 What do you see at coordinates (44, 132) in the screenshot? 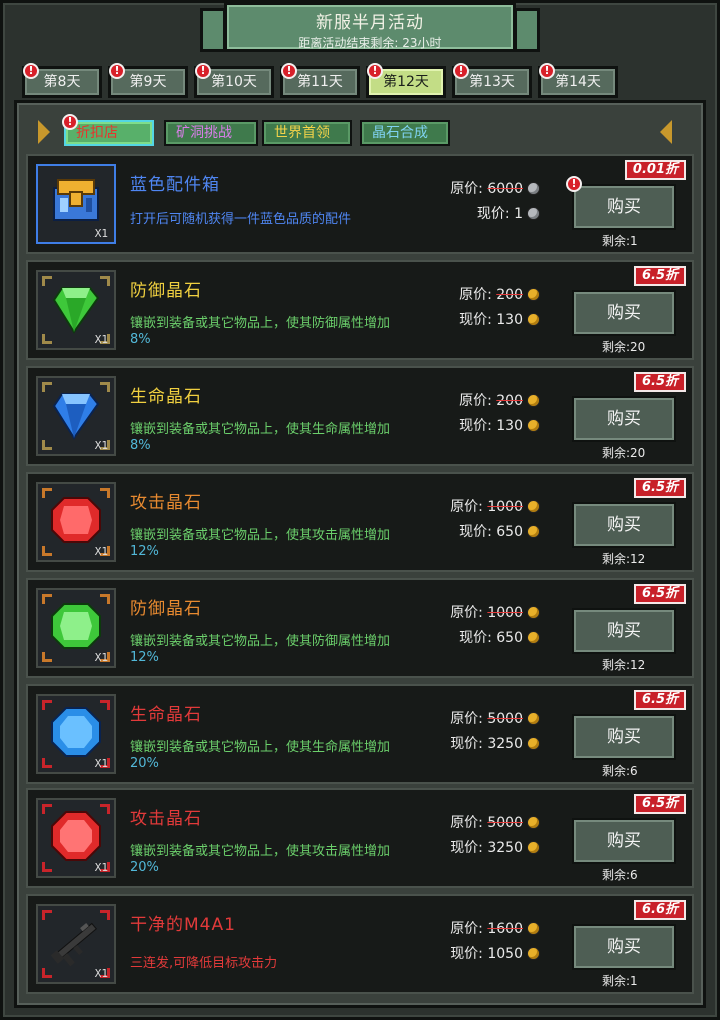
I see `arrow-right-icon` at bounding box center [44, 132].